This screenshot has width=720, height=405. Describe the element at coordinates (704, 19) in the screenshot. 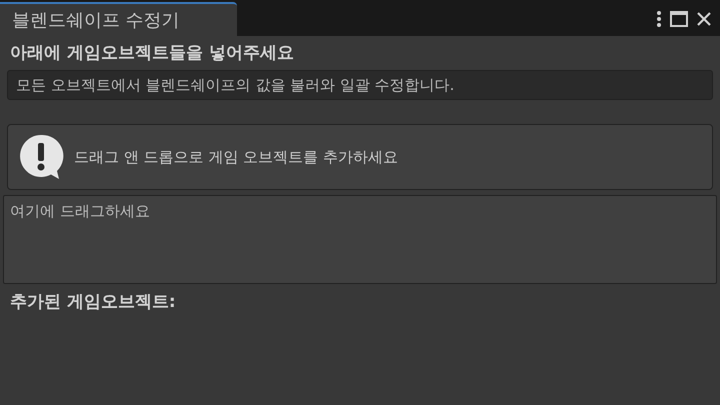

I see `close-icon` at that location.